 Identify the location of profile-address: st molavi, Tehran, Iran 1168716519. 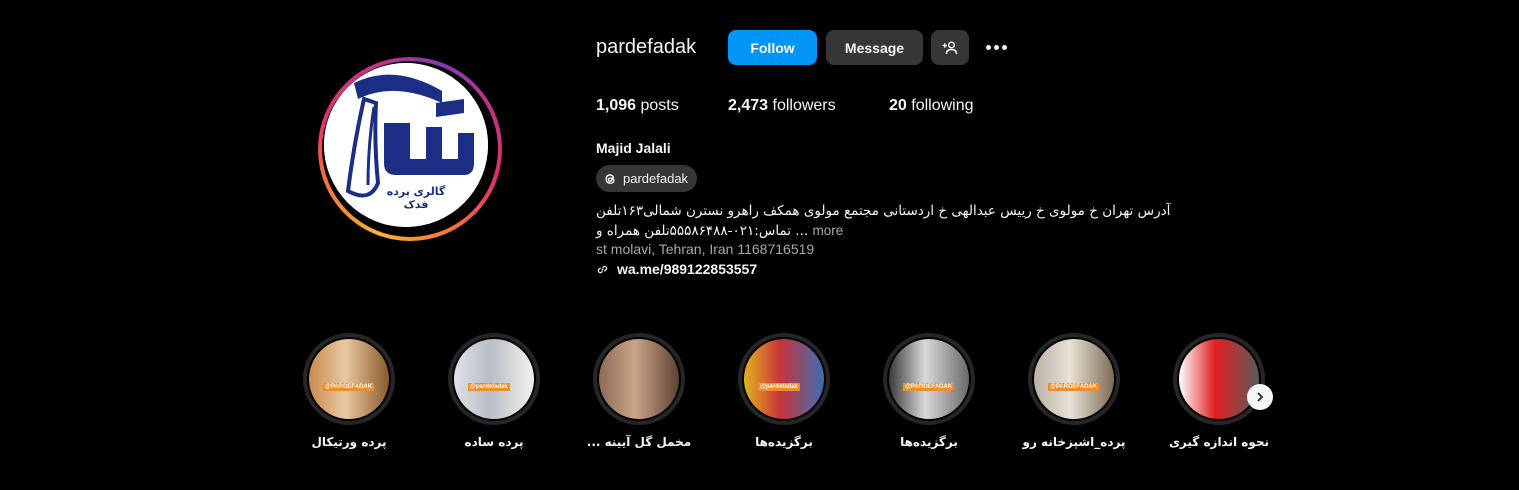
(705, 249).